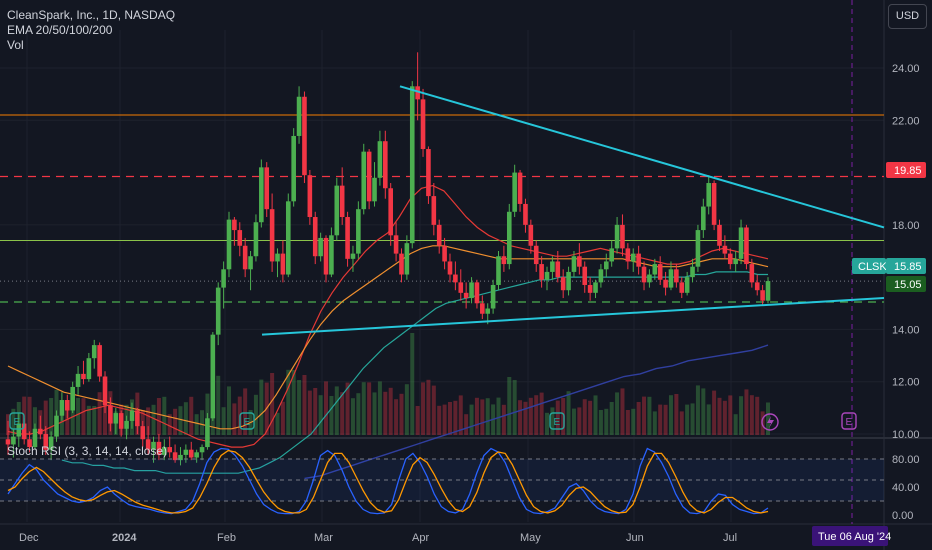 Image resolution: width=932 pixels, height=550 pixels. I want to click on earnings-letter: E, so click(17, 422).